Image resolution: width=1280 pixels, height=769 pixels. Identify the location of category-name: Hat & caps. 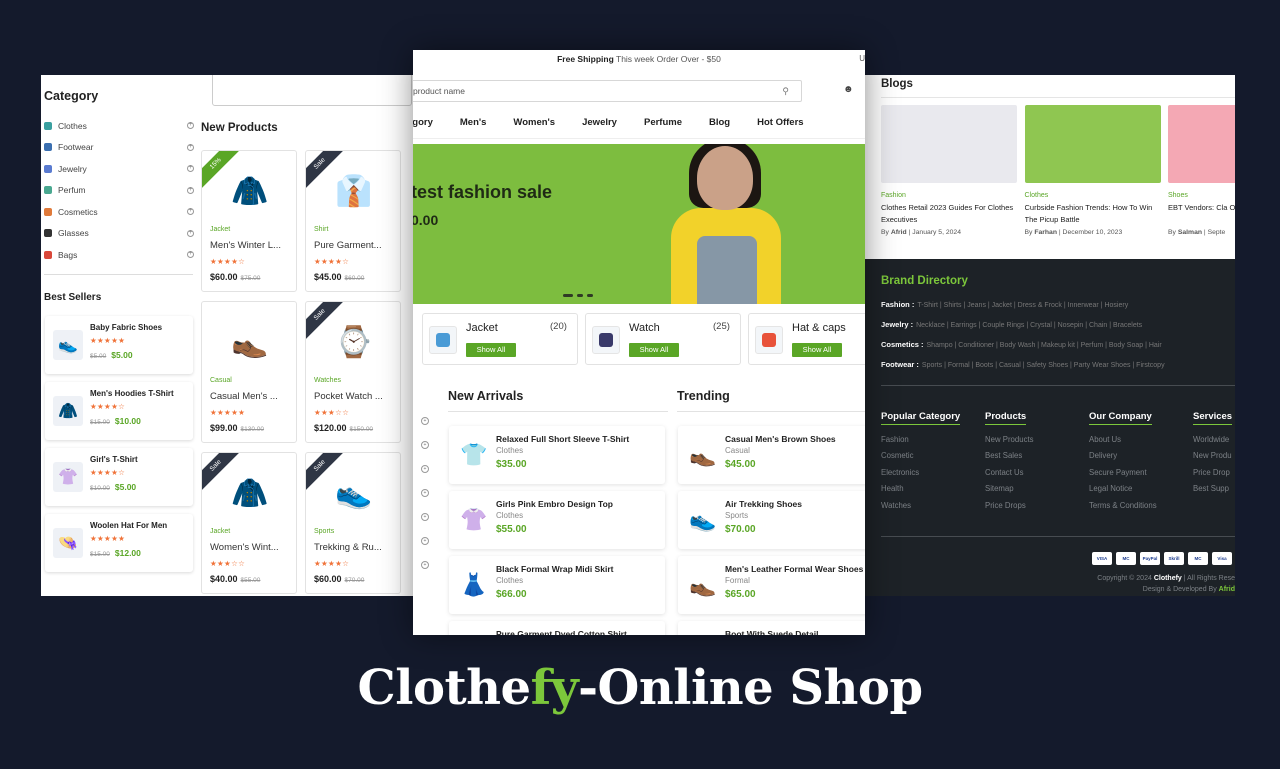
(819, 328).